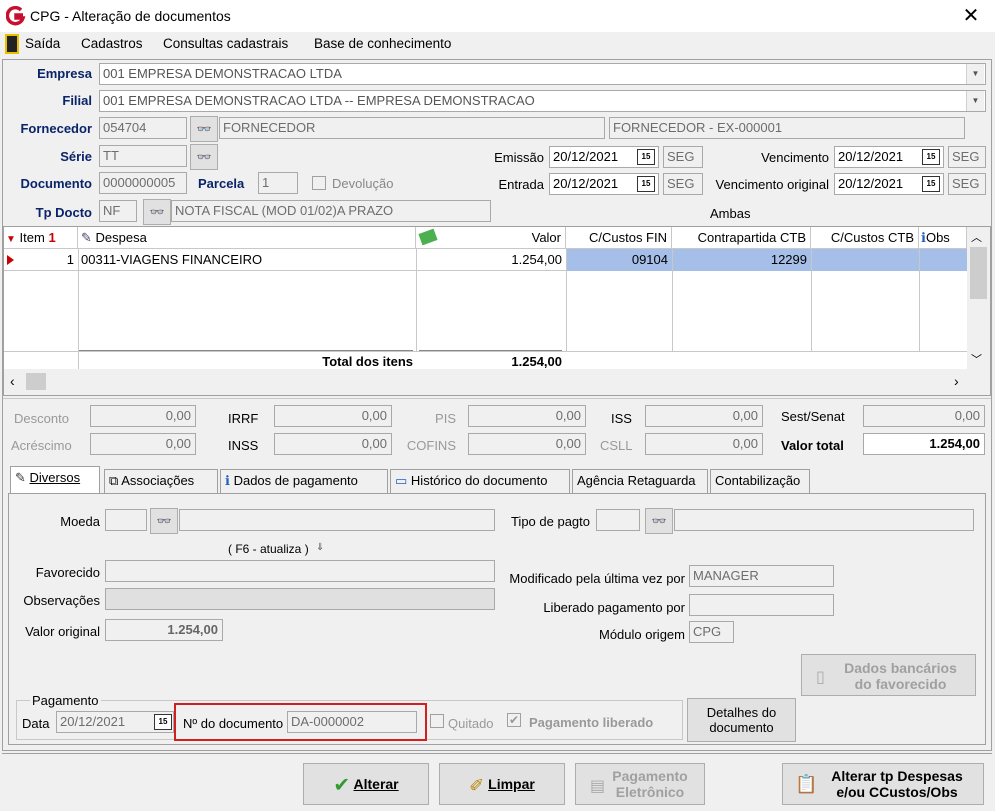 The height and width of the screenshot is (811, 995). What do you see at coordinates (55, 480) in the screenshot?
I see `tab-diversos: ✎ Diversos` at bounding box center [55, 480].